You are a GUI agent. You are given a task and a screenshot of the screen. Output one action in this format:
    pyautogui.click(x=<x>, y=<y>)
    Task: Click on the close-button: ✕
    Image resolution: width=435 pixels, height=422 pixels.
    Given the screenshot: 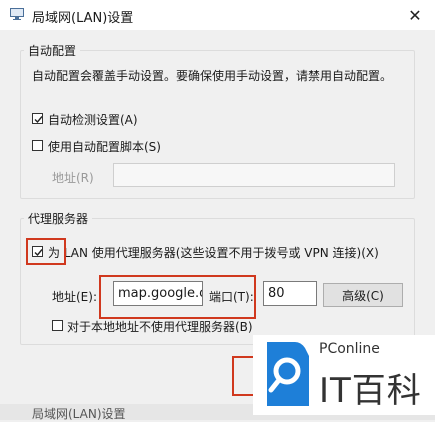 What is the action you would take?
    pyautogui.click(x=415, y=15)
    